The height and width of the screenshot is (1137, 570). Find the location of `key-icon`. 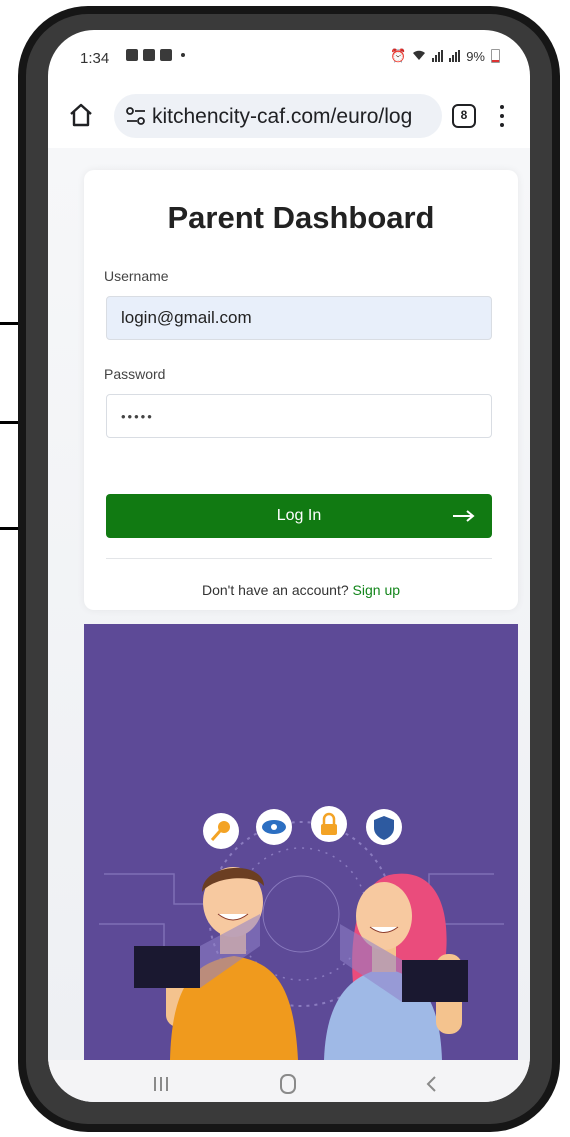

key-icon is located at coordinates (221, 831).